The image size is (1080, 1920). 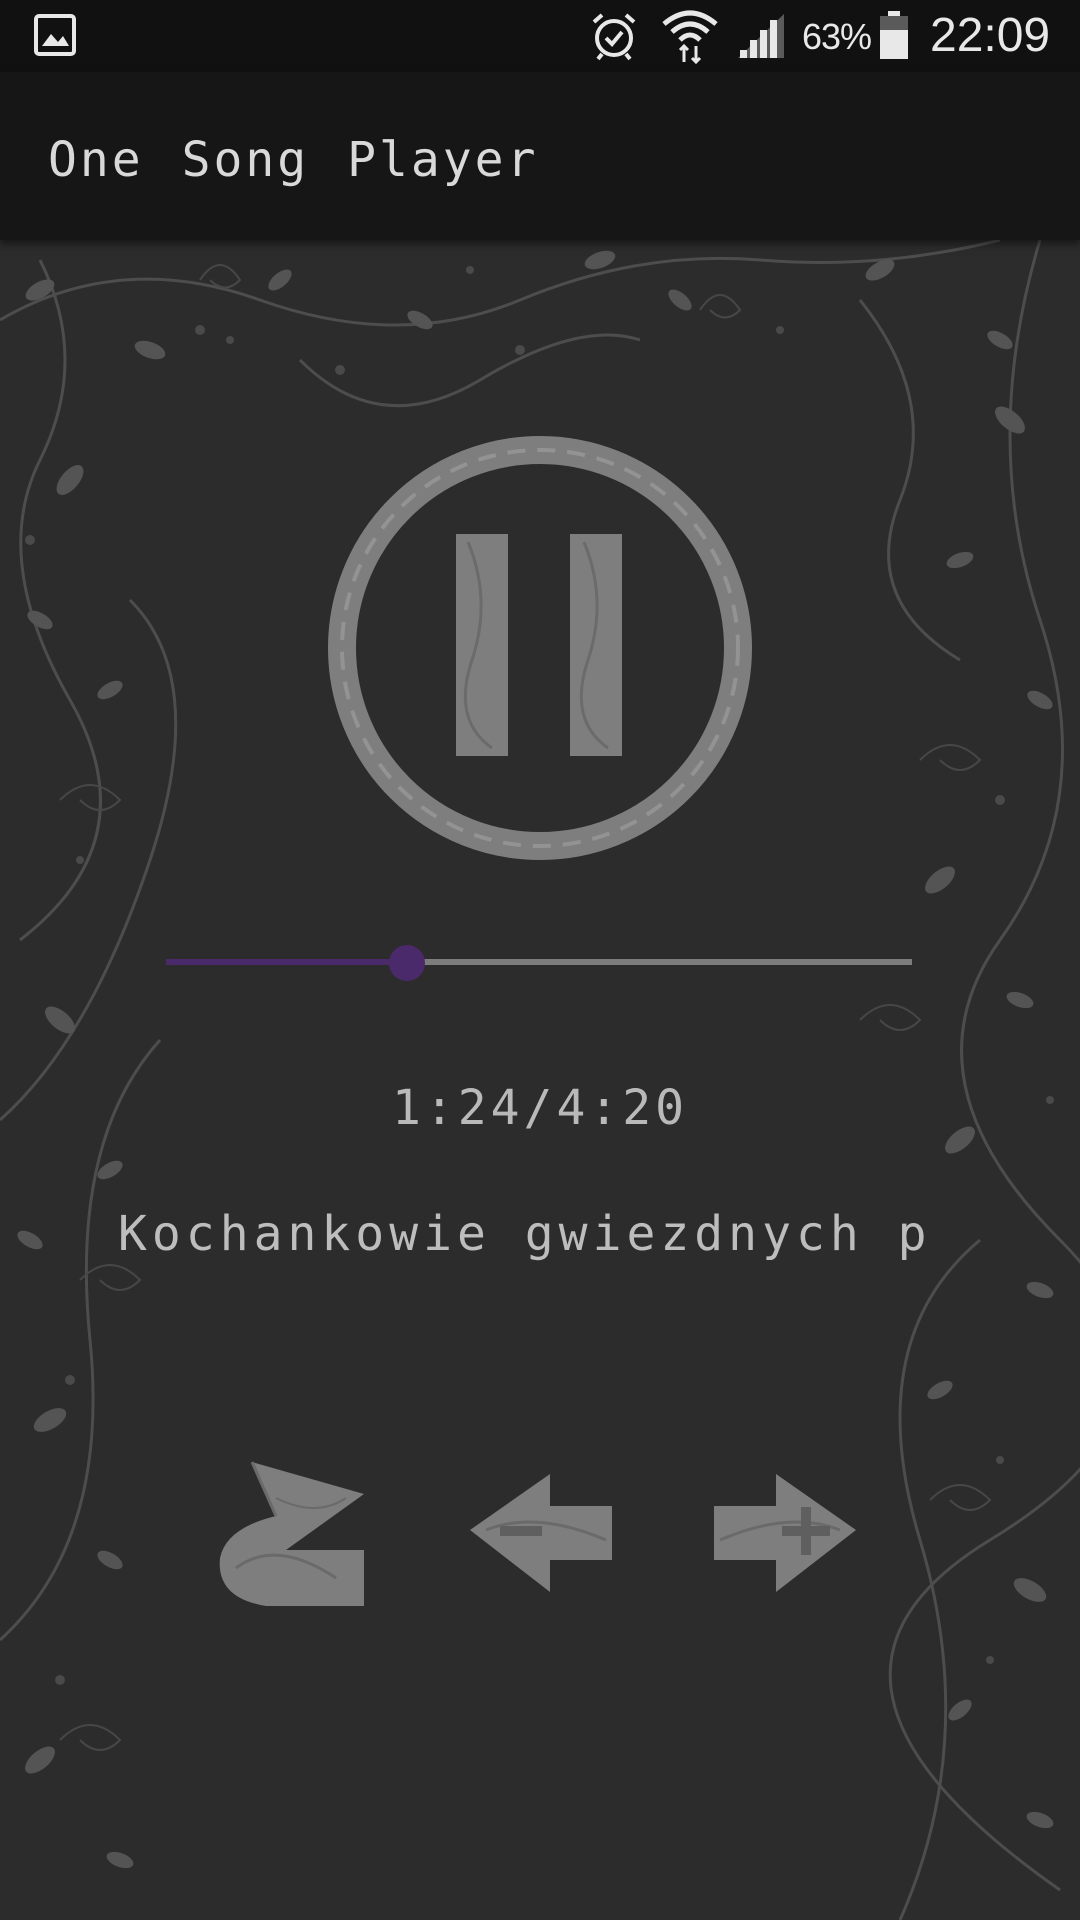 I want to click on wifi-icon, so click(x=690, y=37).